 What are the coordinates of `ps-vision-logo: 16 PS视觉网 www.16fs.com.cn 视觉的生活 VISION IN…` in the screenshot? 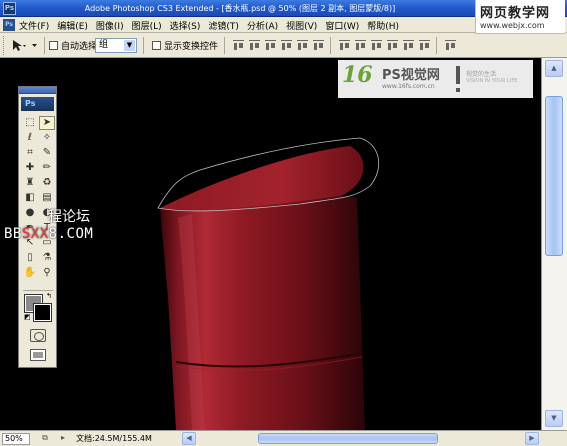 It's located at (435, 79).